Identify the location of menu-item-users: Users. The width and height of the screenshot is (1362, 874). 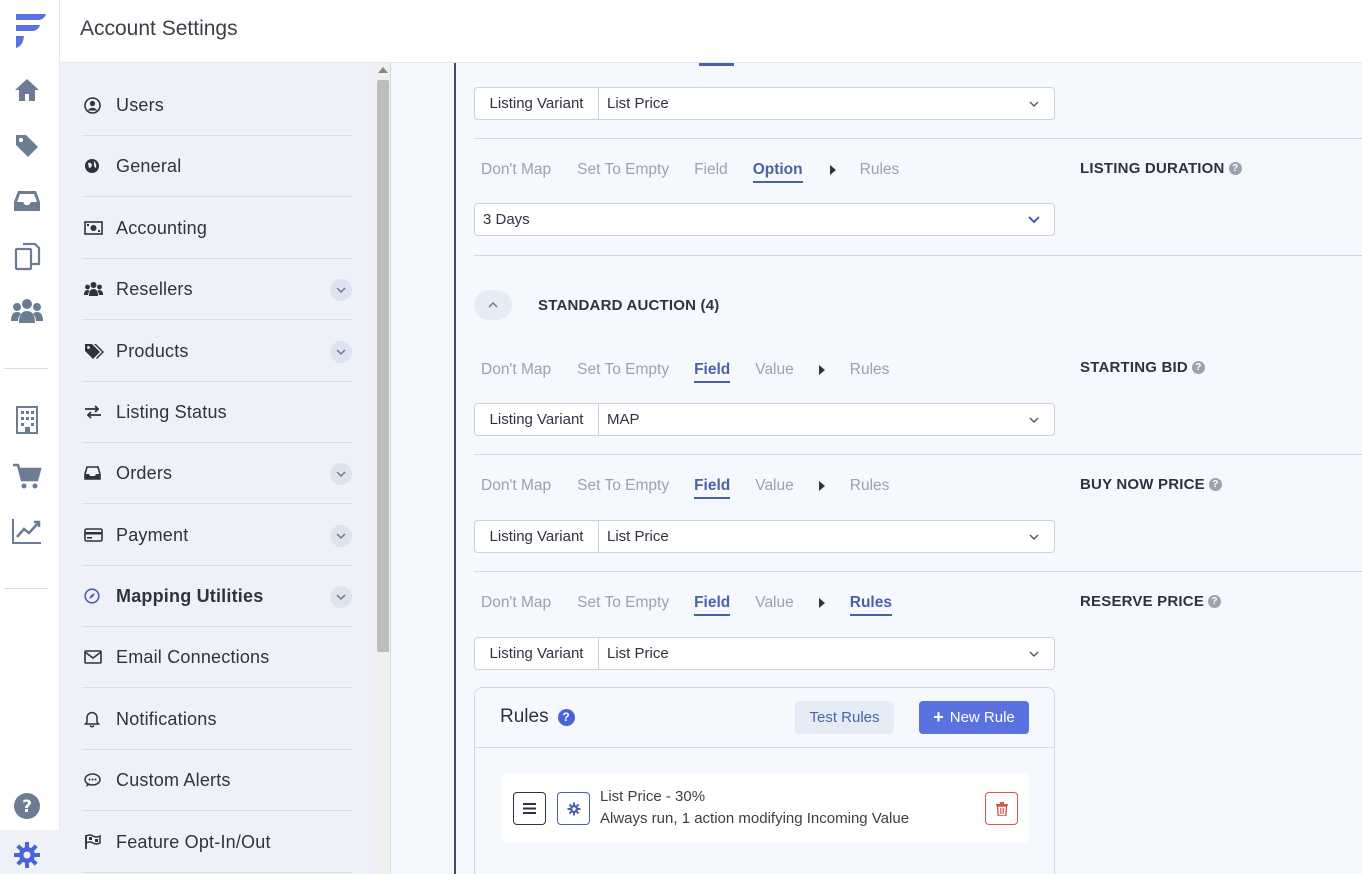
(217, 105).